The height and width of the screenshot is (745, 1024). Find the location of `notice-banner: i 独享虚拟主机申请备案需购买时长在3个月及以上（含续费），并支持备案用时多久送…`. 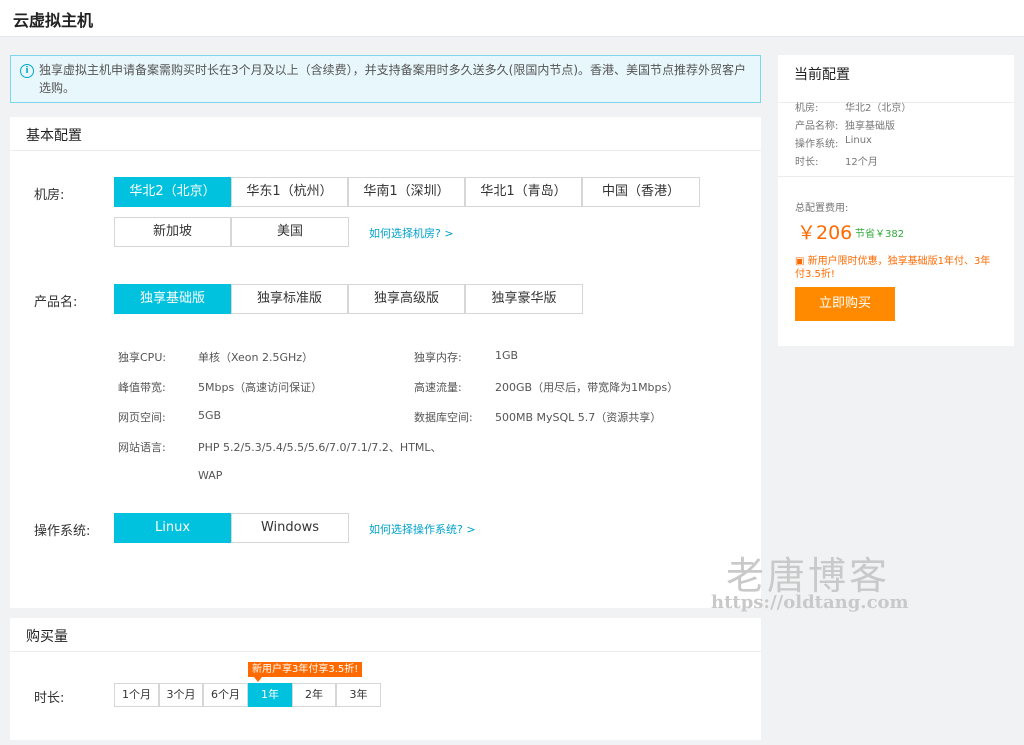

notice-banner: i 独享虚拟主机申请备案需购买时长在3个月及以上（含续费），并支持备案用时多久送… is located at coordinates (385, 79).